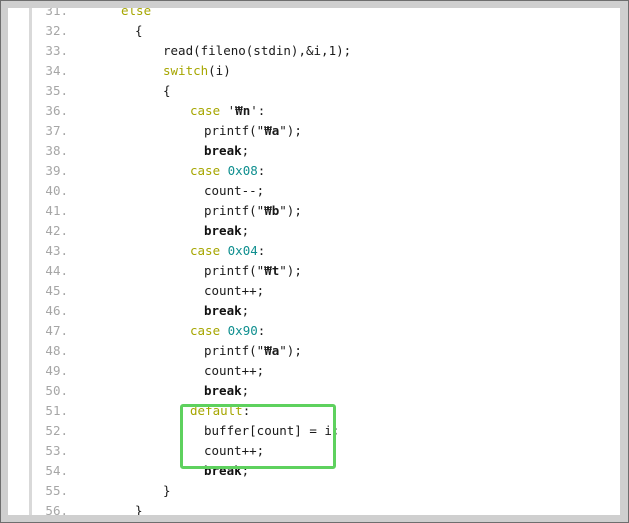 This screenshot has height=523, width=629. Describe the element at coordinates (314, 271) in the screenshot. I see `code-line: 44. printf("₩t");` at that location.